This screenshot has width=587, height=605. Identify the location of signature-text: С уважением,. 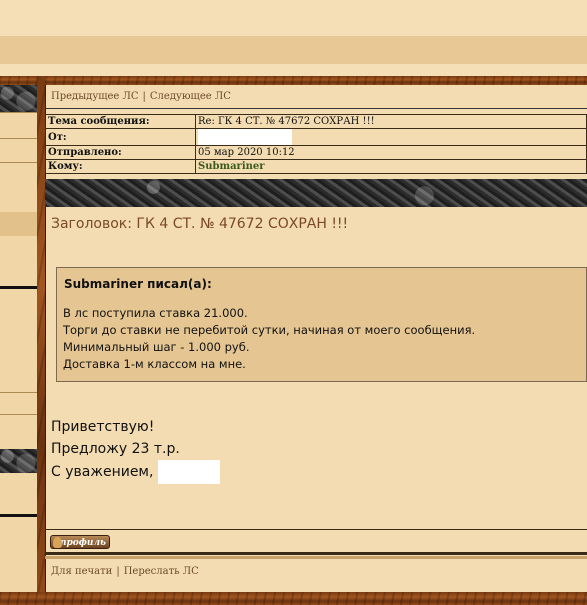
(102, 472).